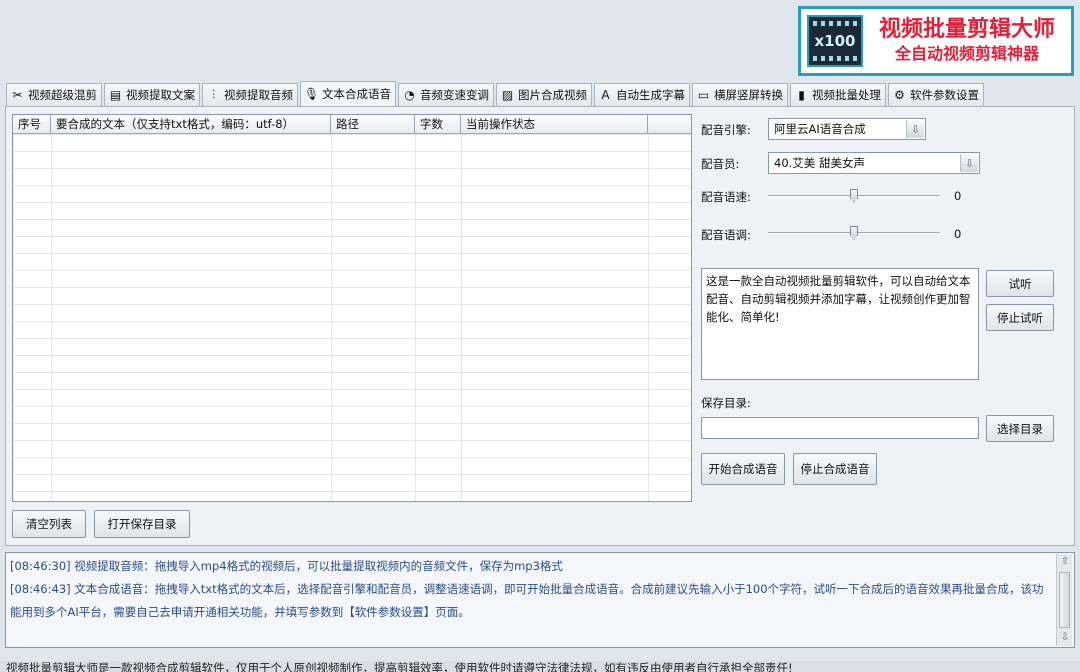 The height and width of the screenshot is (672, 1080). What do you see at coordinates (958, 196) in the screenshot?
I see `speed-value: 0` at bounding box center [958, 196].